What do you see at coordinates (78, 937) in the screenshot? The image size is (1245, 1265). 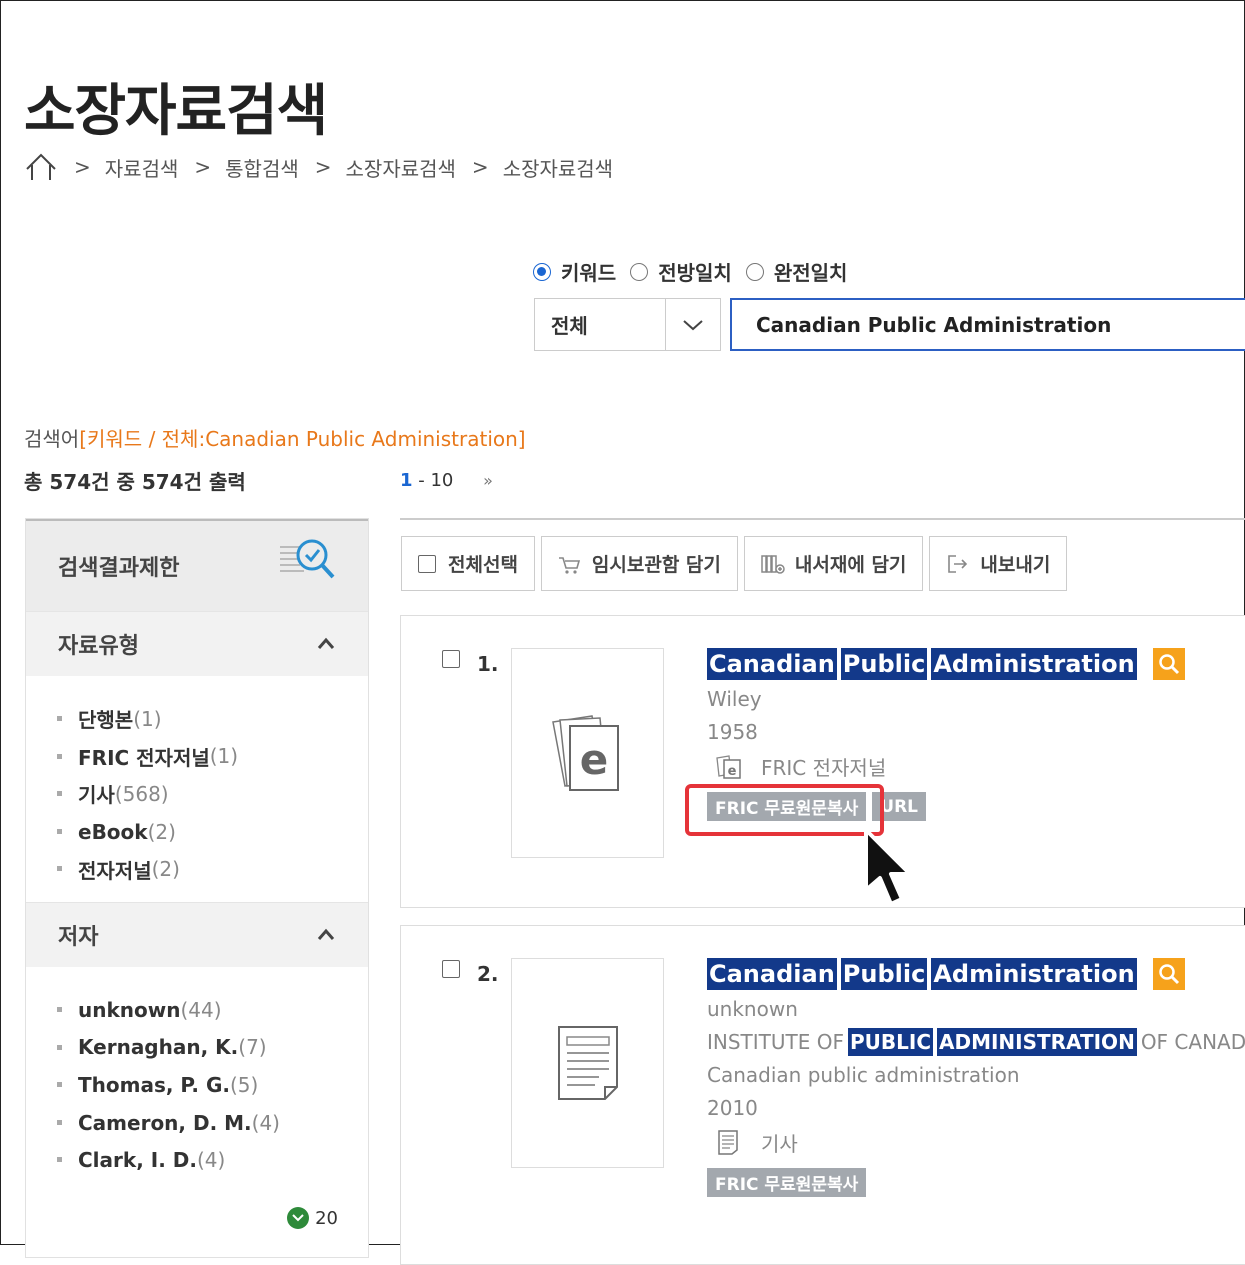 I see `filter-section-title: 저자` at bounding box center [78, 937].